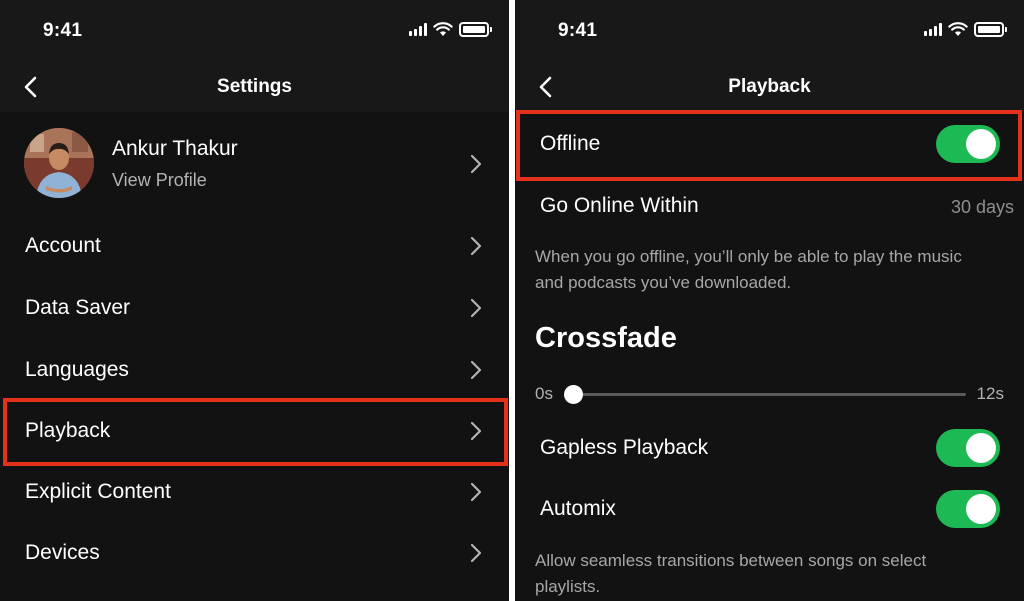  Describe the element at coordinates (769, 56) in the screenshot. I see `header: 9:41 Playback` at that location.